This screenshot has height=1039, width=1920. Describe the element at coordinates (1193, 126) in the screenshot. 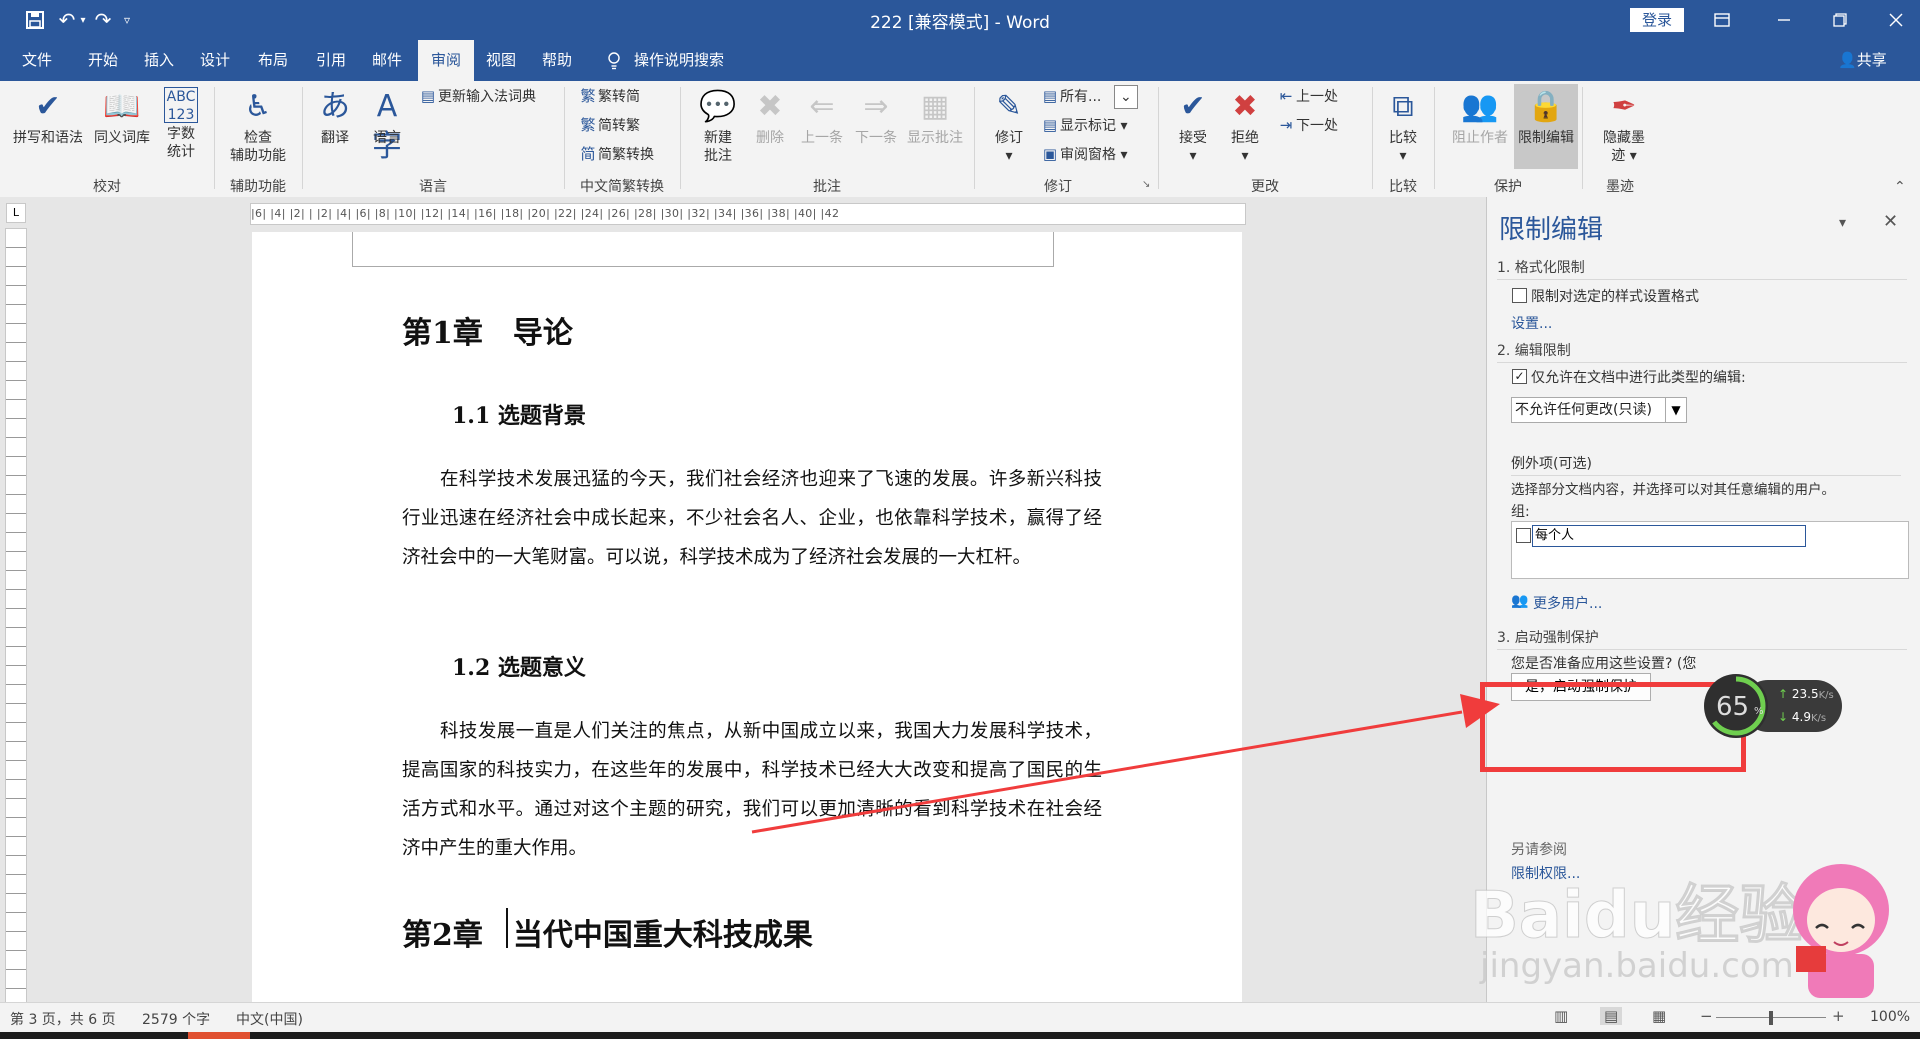

I see `accept-button: ✔ 接受 ▾` at that location.